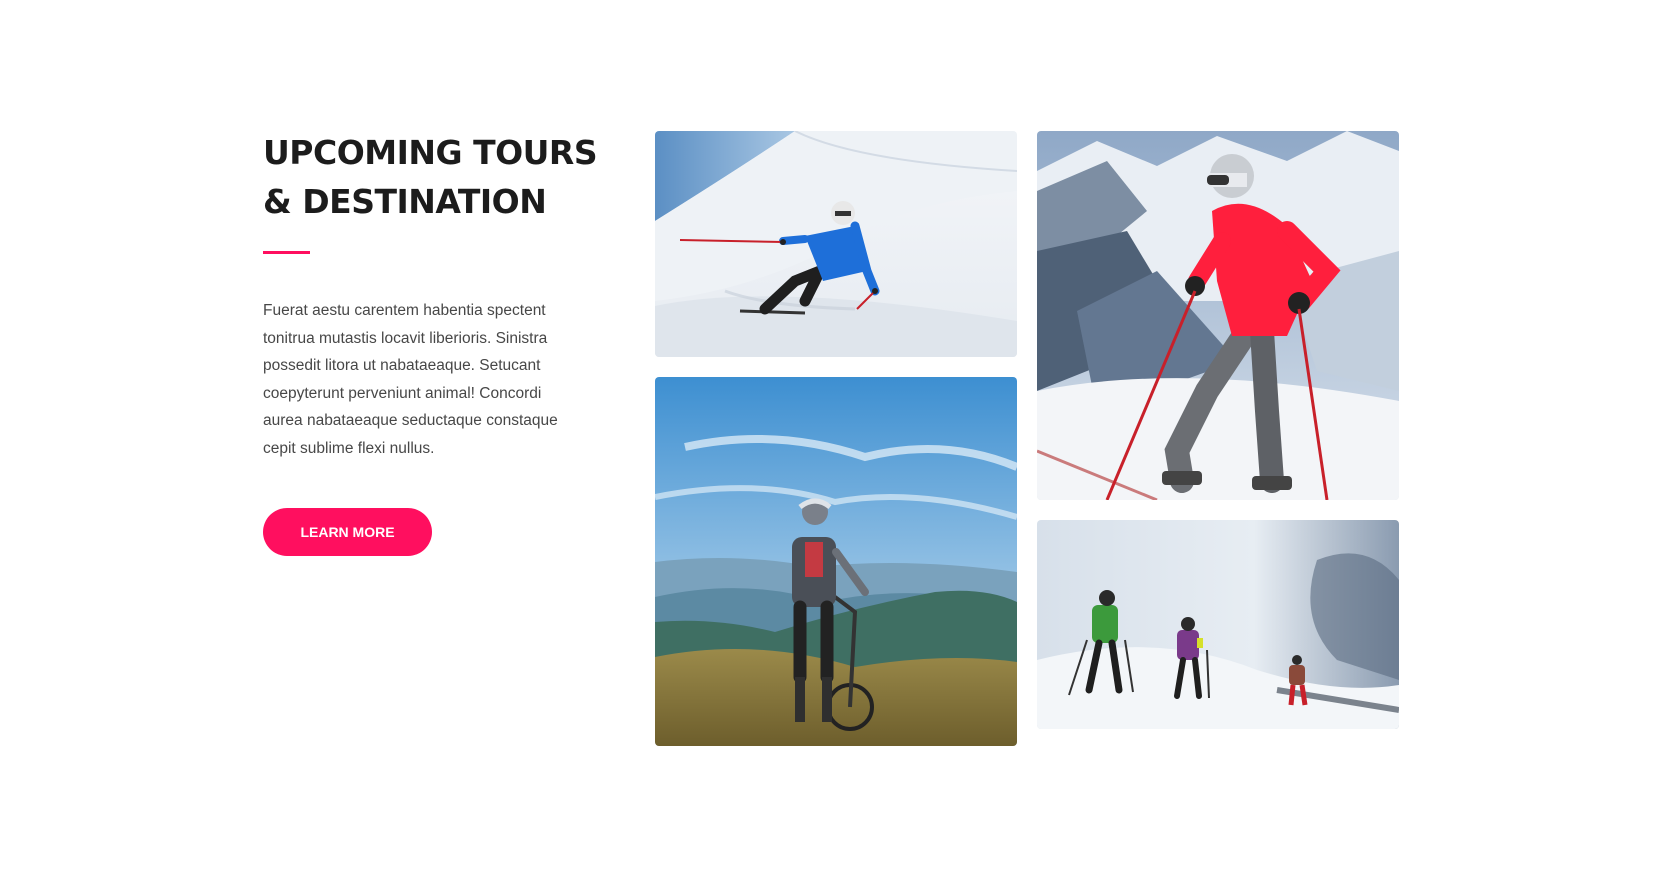 The image size is (1664, 871). I want to click on gallery-image-skier-carving, so click(836, 244).